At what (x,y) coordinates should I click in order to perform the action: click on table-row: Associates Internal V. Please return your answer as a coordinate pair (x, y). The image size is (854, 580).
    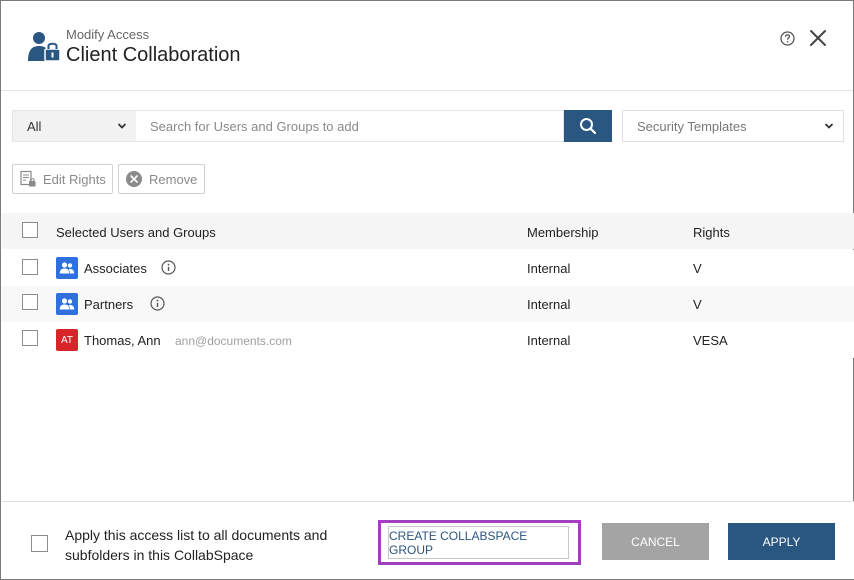
    Looking at the image, I should click on (428, 268).